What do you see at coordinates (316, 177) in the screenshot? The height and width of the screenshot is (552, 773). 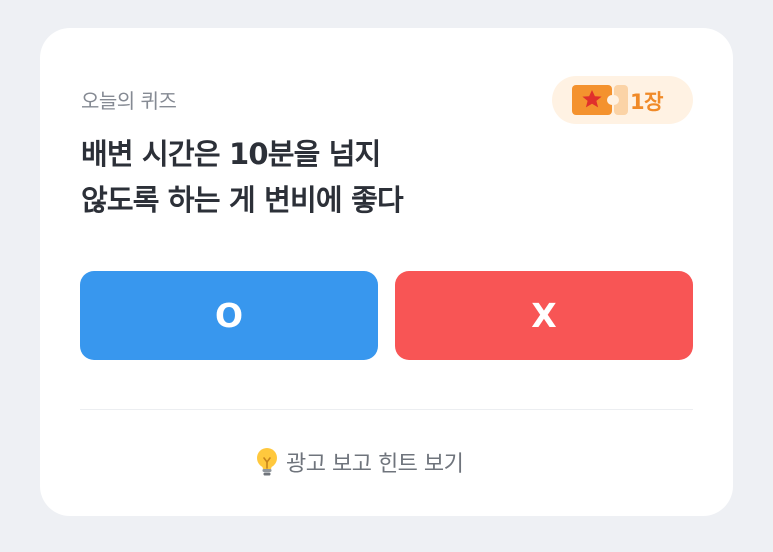 I see `quiz-question: 배변 시간은 10분을 넘지 않도록 하는 게 변비에 좋다` at bounding box center [316, 177].